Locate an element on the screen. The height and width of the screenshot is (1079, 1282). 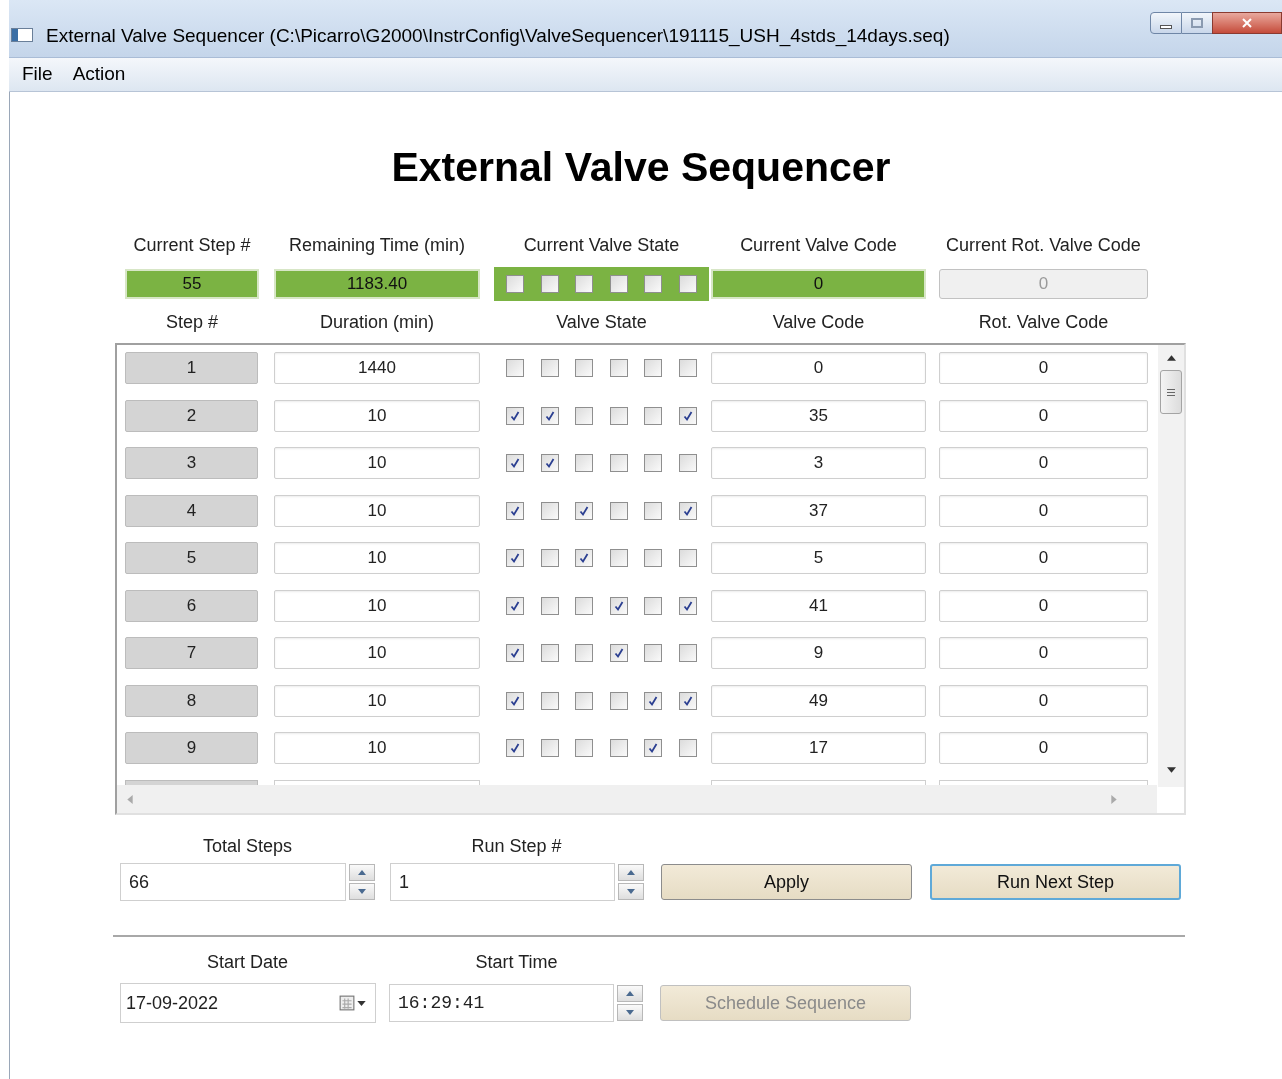
scroll-left-icon is located at coordinates (130, 799).